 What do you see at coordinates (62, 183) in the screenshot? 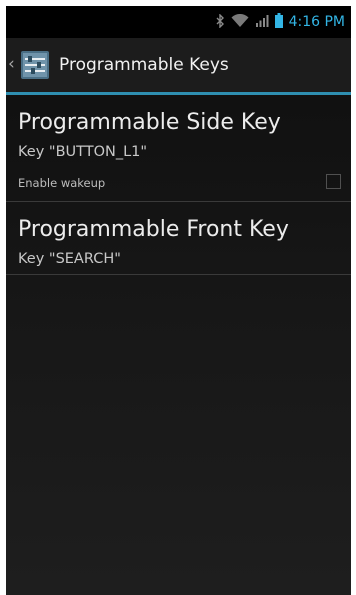
I see `enable-wakeup-label: Enable wakeup` at bounding box center [62, 183].